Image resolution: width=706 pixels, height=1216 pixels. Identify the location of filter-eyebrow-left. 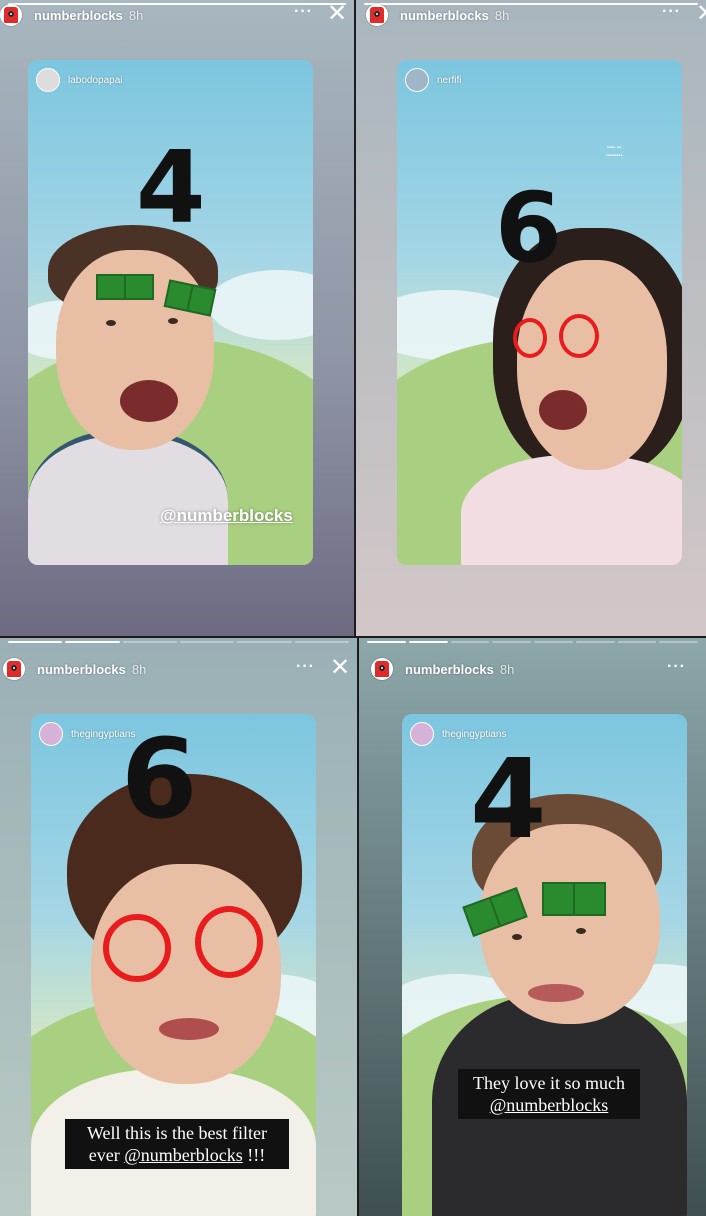
(125, 287).